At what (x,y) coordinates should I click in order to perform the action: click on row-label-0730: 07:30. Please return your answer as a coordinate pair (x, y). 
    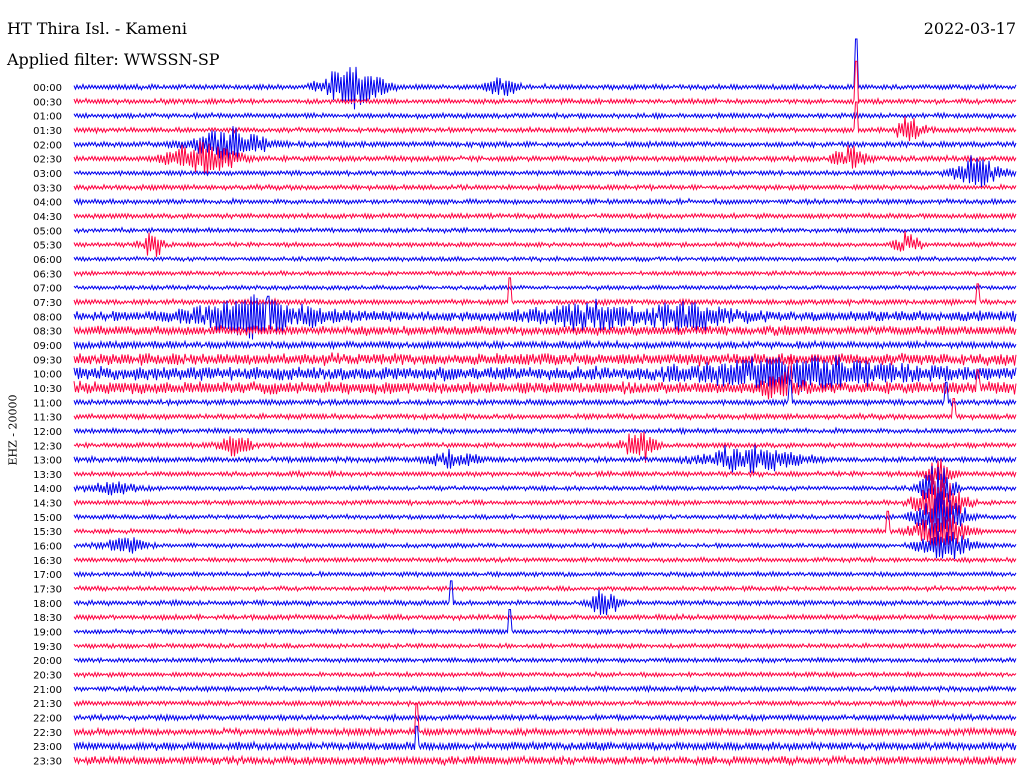
    Looking at the image, I should click on (47, 303).